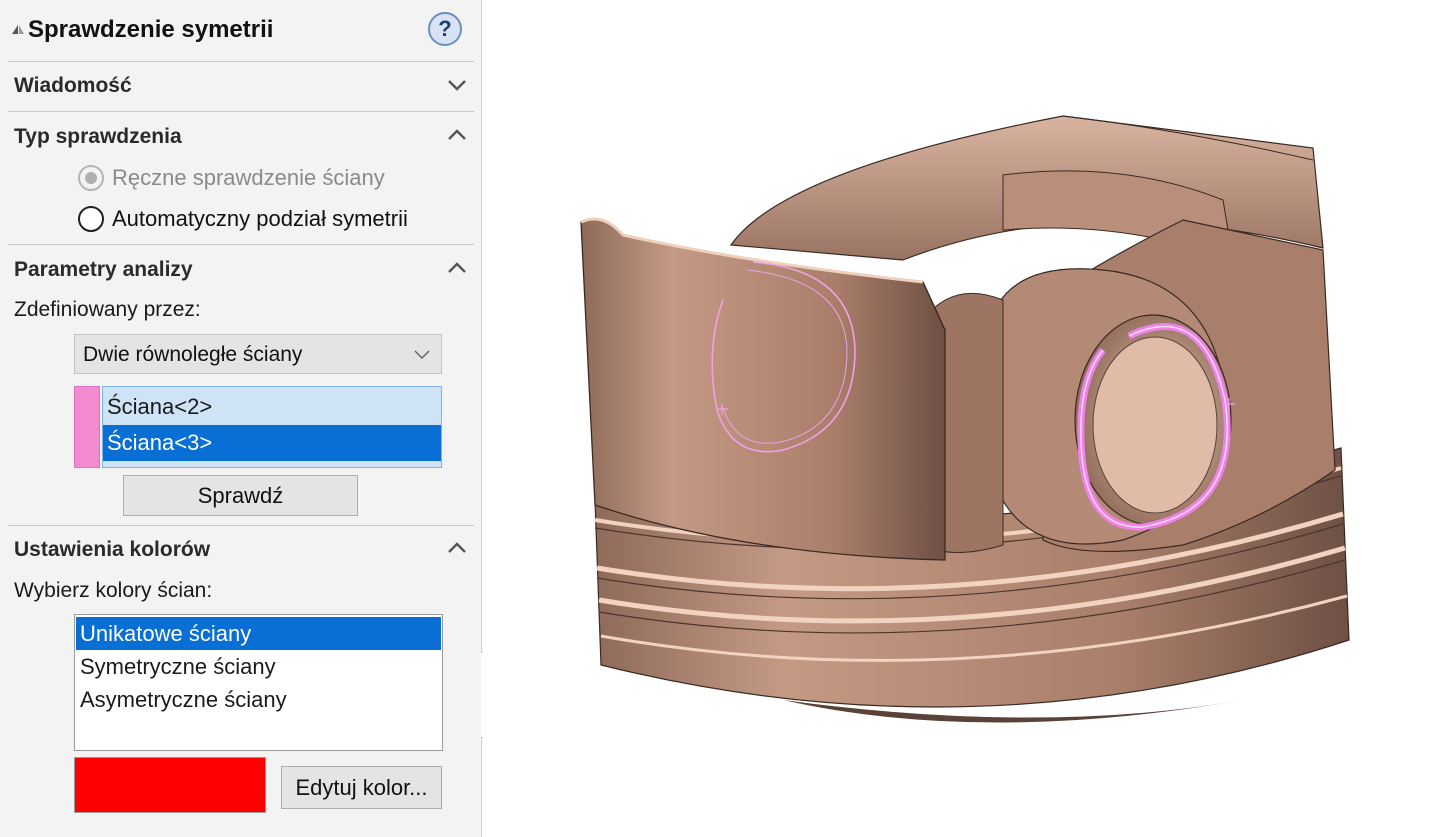  What do you see at coordinates (170, 785) in the screenshot?
I see `current-color-swatch` at bounding box center [170, 785].